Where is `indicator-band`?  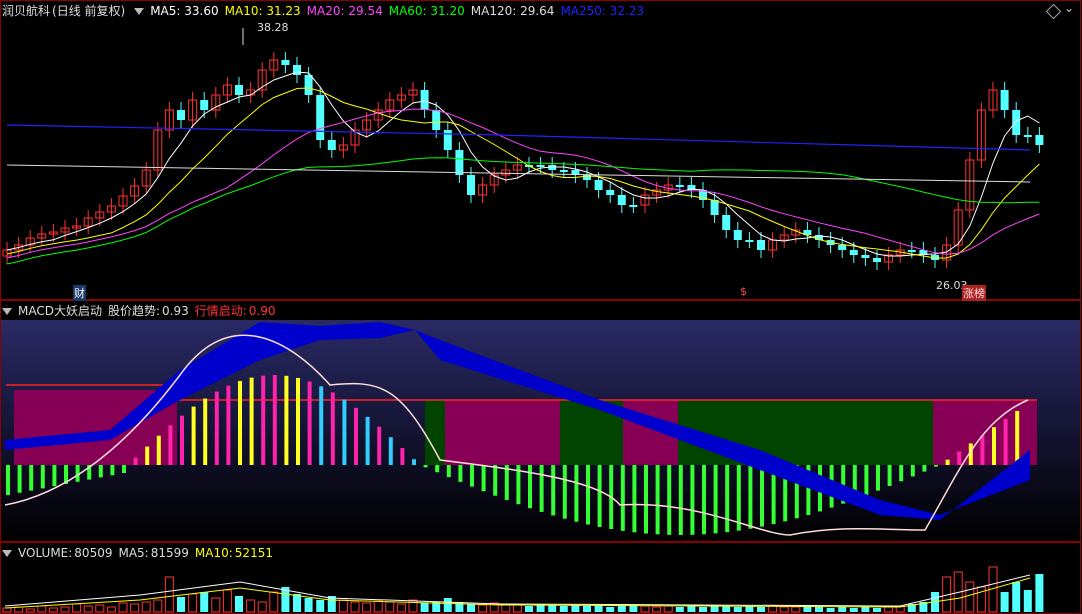
indicator-band is located at coordinates (502, 432).